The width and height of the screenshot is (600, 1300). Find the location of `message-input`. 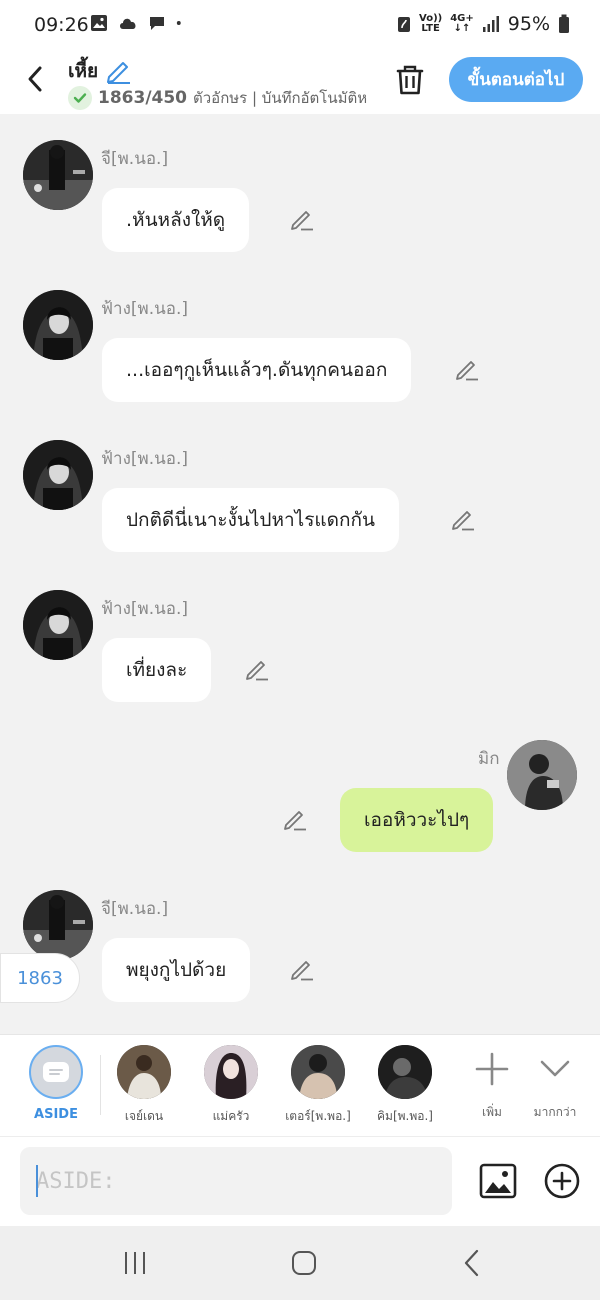

message-input is located at coordinates (236, 1181).